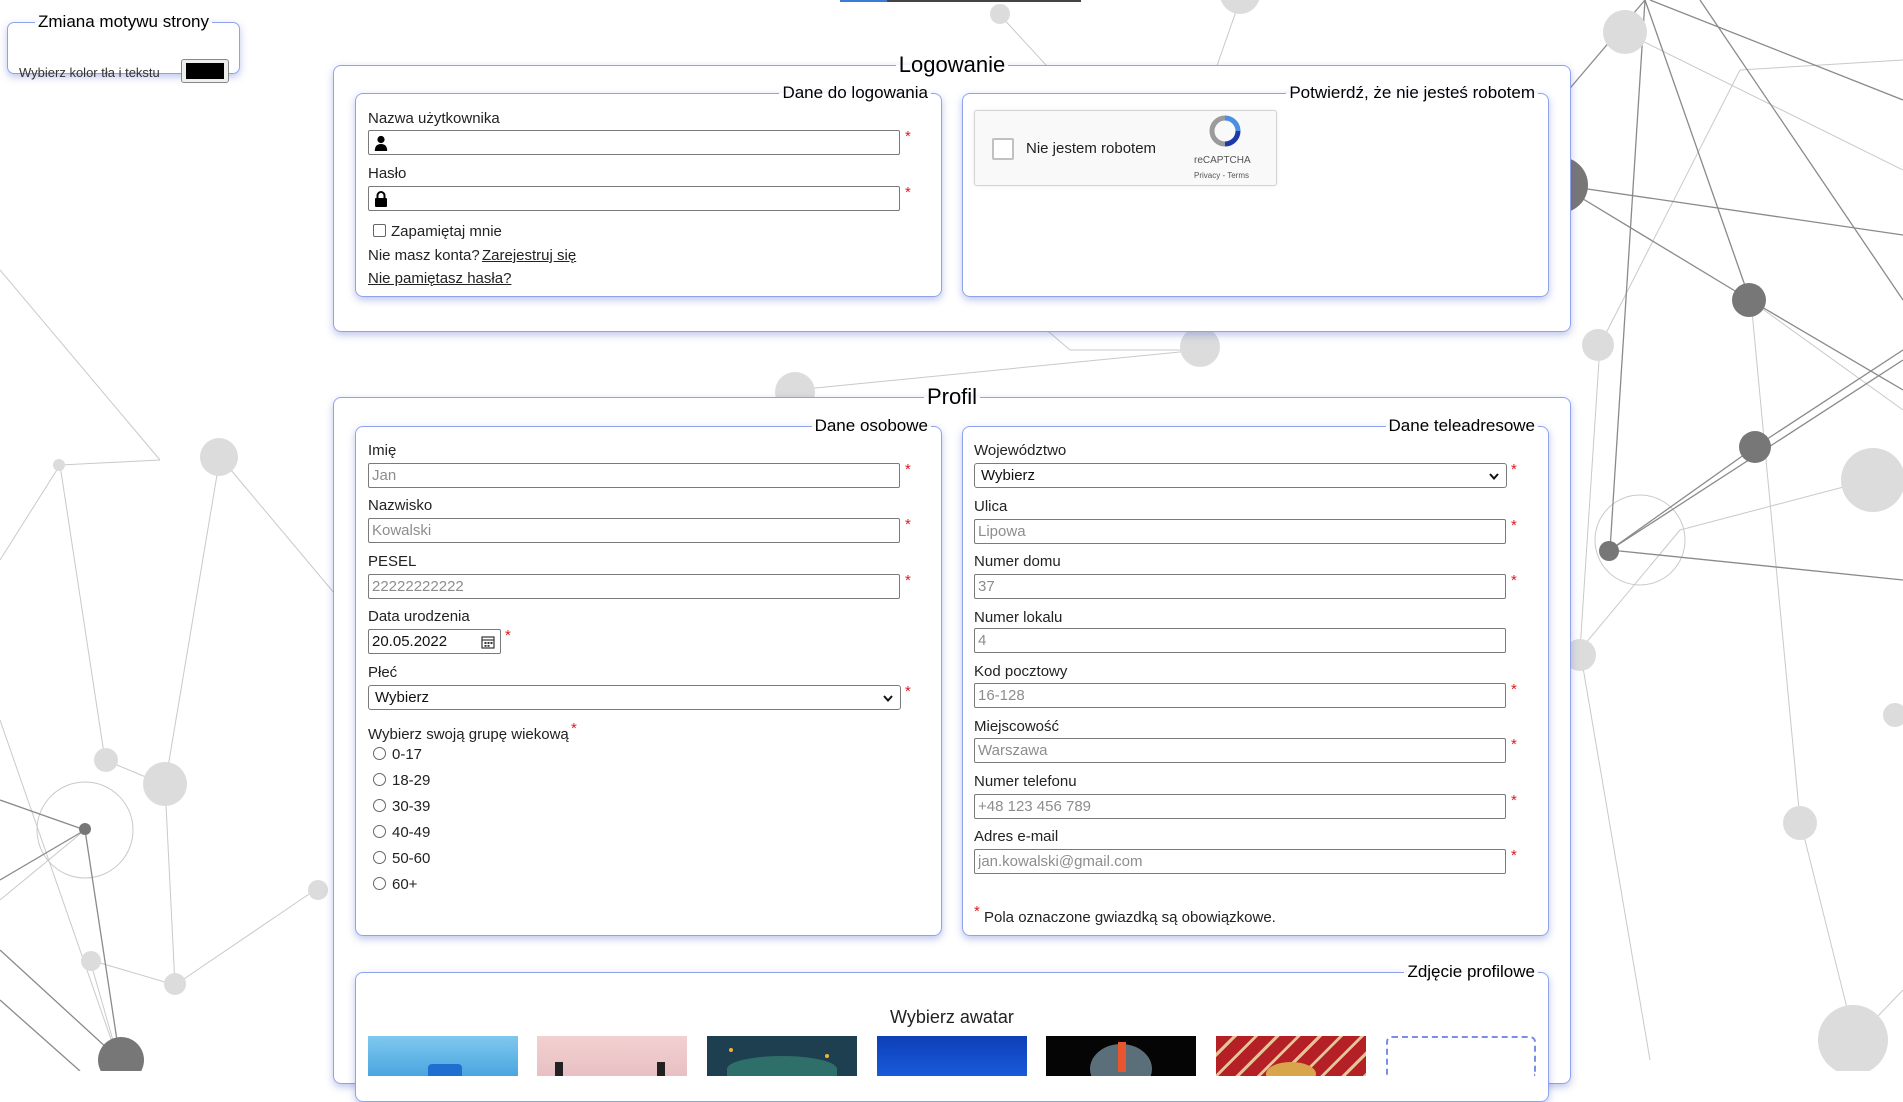 The image size is (1903, 1102). What do you see at coordinates (529, 255) in the screenshot?
I see `register-link: Zarejestruj się` at bounding box center [529, 255].